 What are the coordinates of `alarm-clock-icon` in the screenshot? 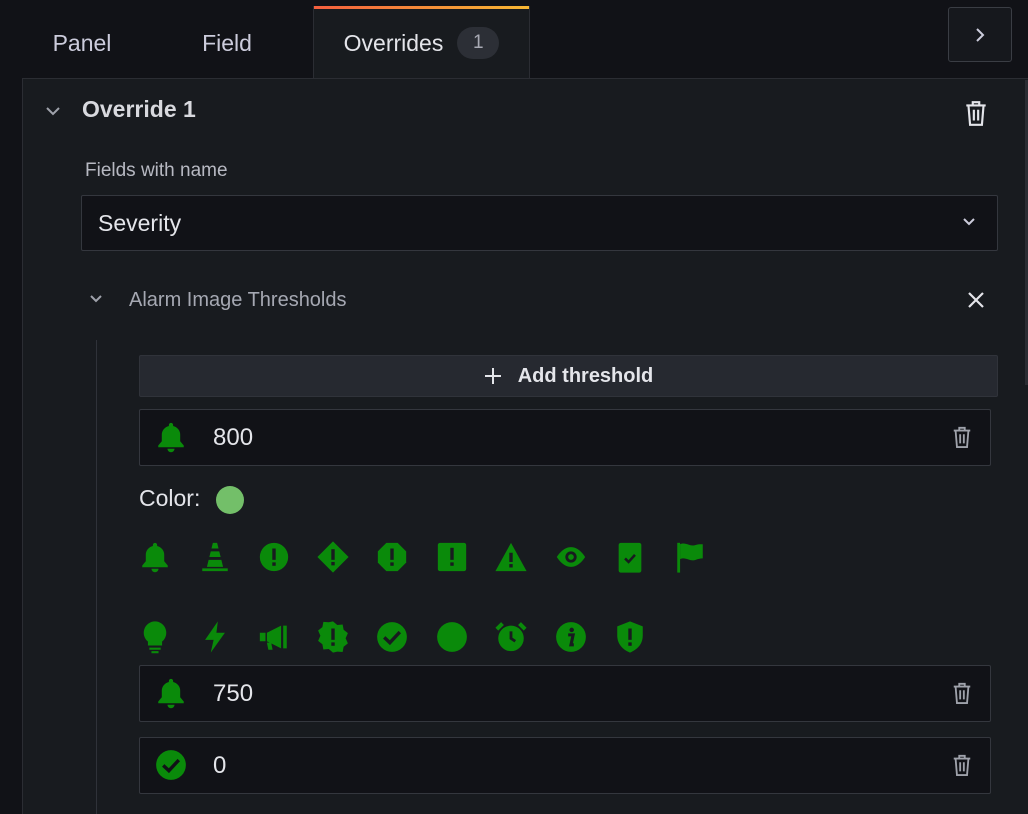 It's located at (511, 637).